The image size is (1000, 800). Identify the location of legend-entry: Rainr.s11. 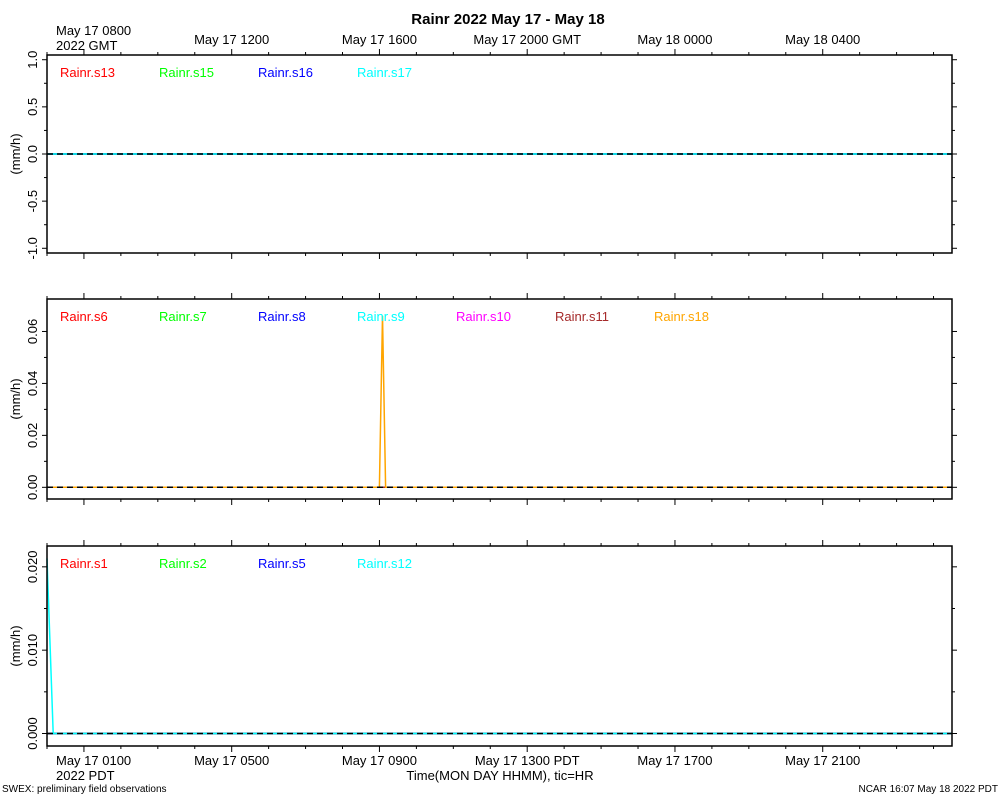
(582, 316).